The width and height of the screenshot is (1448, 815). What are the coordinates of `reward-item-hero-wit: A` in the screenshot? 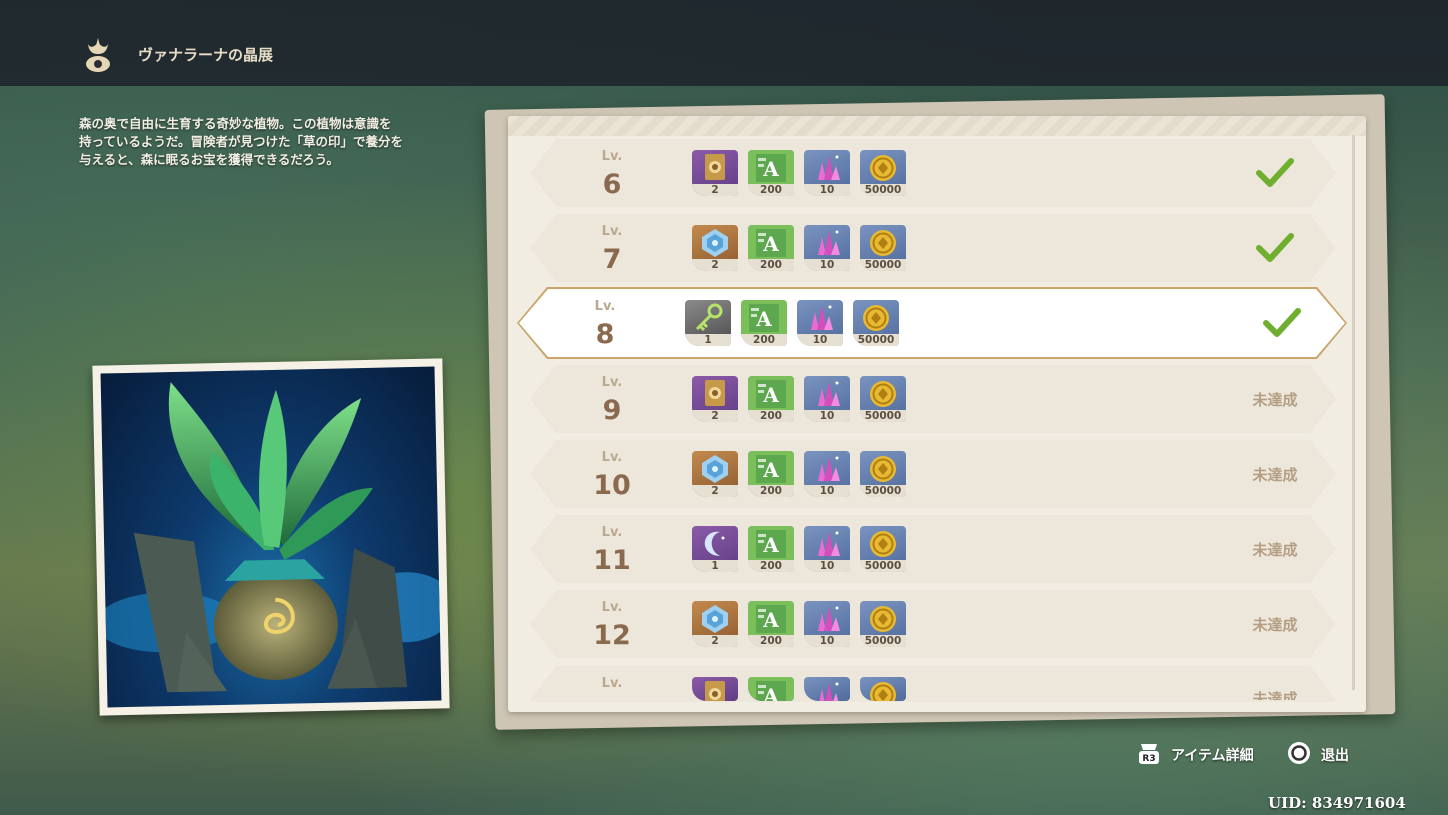 It's located at (771, 689).